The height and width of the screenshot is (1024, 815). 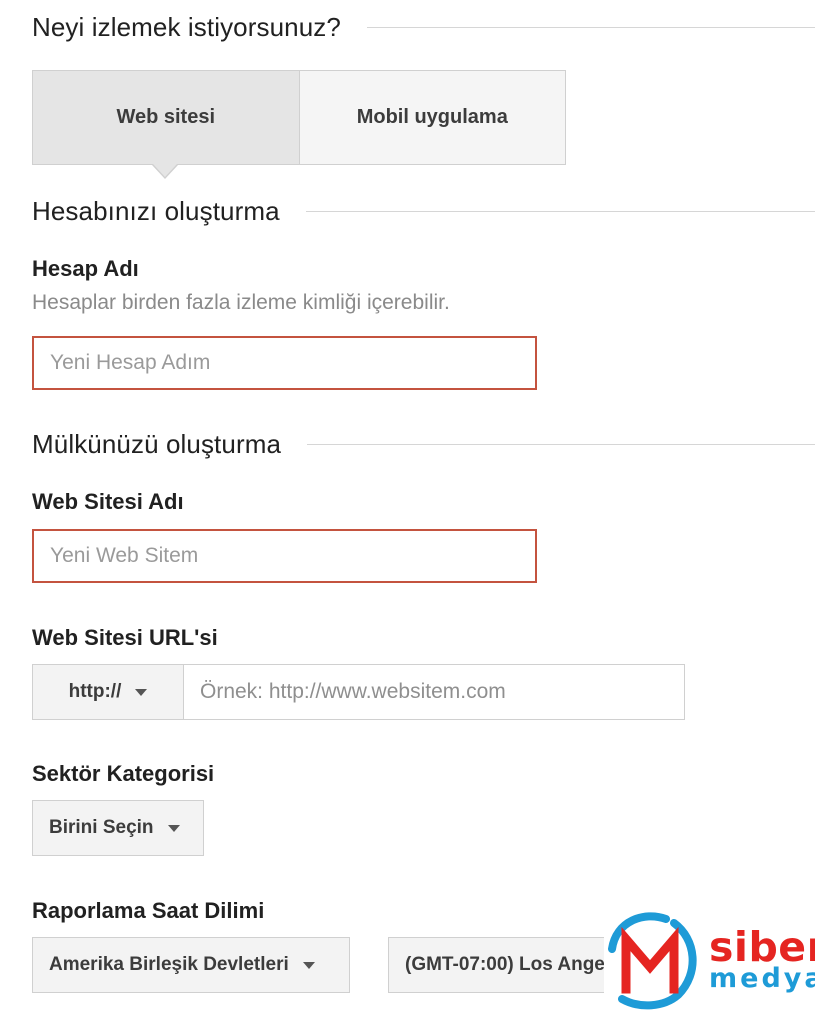 What do you see at coordinates (434, 692) in the screenshot?
I see `site-url-input` at bounding box center [434, 692].